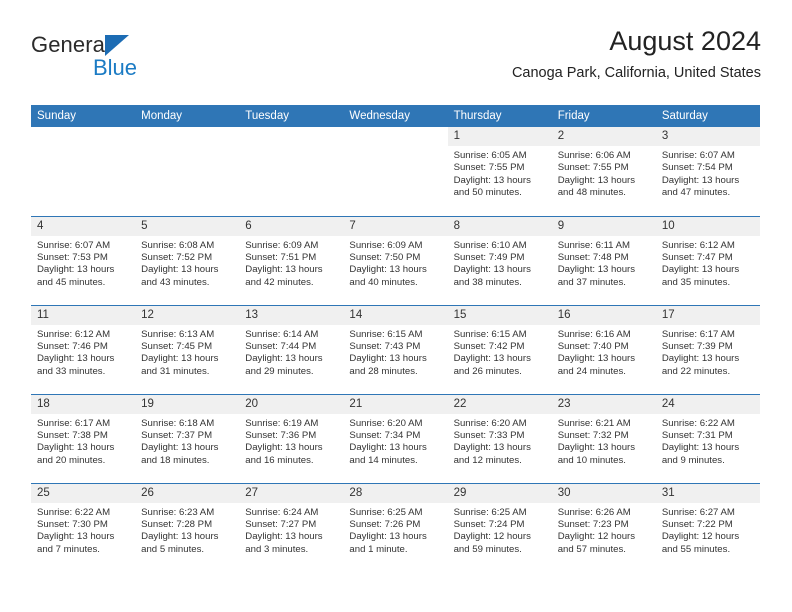  Describe the element at coordinates (707, 493) in the screenshot. I see `day-number: 31` at that location.